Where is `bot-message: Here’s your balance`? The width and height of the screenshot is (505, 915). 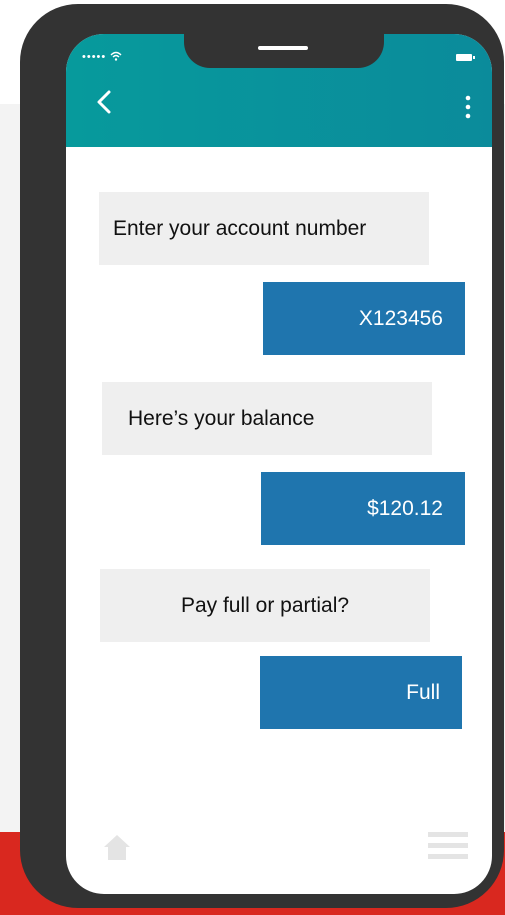 bot-message: Here’s your balance is located at coordinates (267, 418).